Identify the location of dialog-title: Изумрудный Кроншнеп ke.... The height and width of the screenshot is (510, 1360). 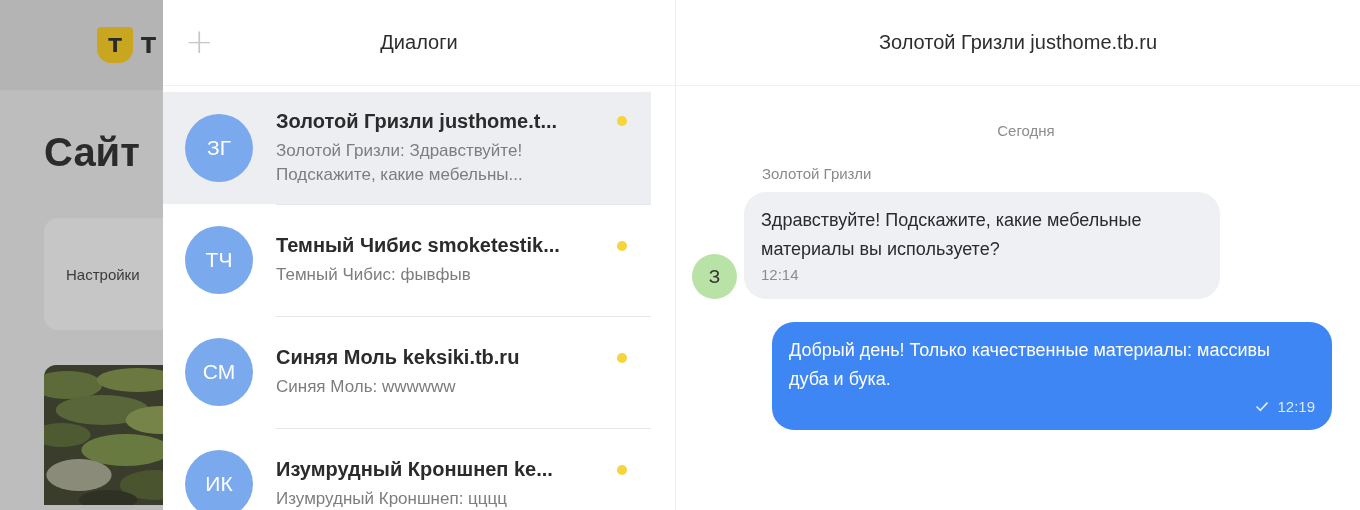
(414, 469).